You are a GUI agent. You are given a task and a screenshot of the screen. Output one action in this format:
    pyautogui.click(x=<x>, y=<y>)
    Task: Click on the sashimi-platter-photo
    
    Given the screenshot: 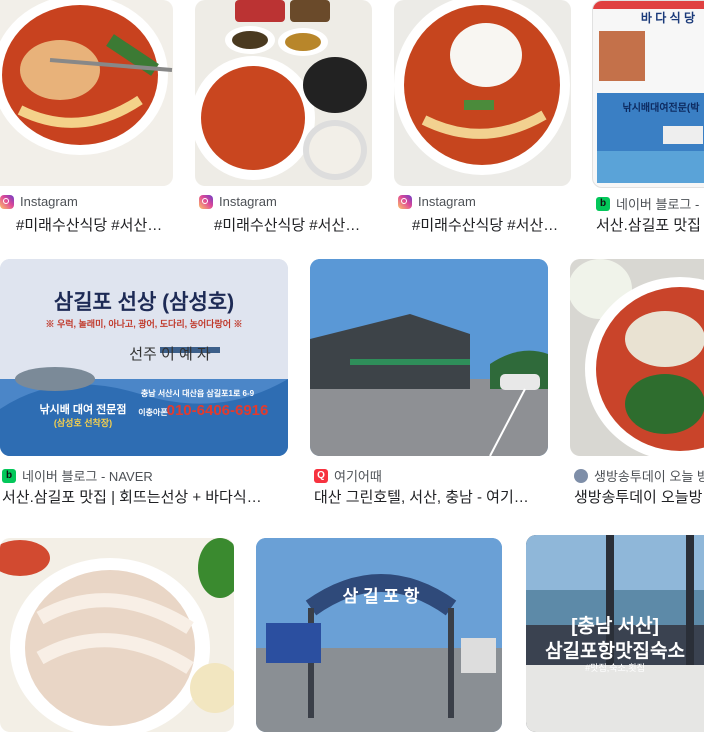 What is the action you would take?
    pyautogui.click(x=117, y=635)
    